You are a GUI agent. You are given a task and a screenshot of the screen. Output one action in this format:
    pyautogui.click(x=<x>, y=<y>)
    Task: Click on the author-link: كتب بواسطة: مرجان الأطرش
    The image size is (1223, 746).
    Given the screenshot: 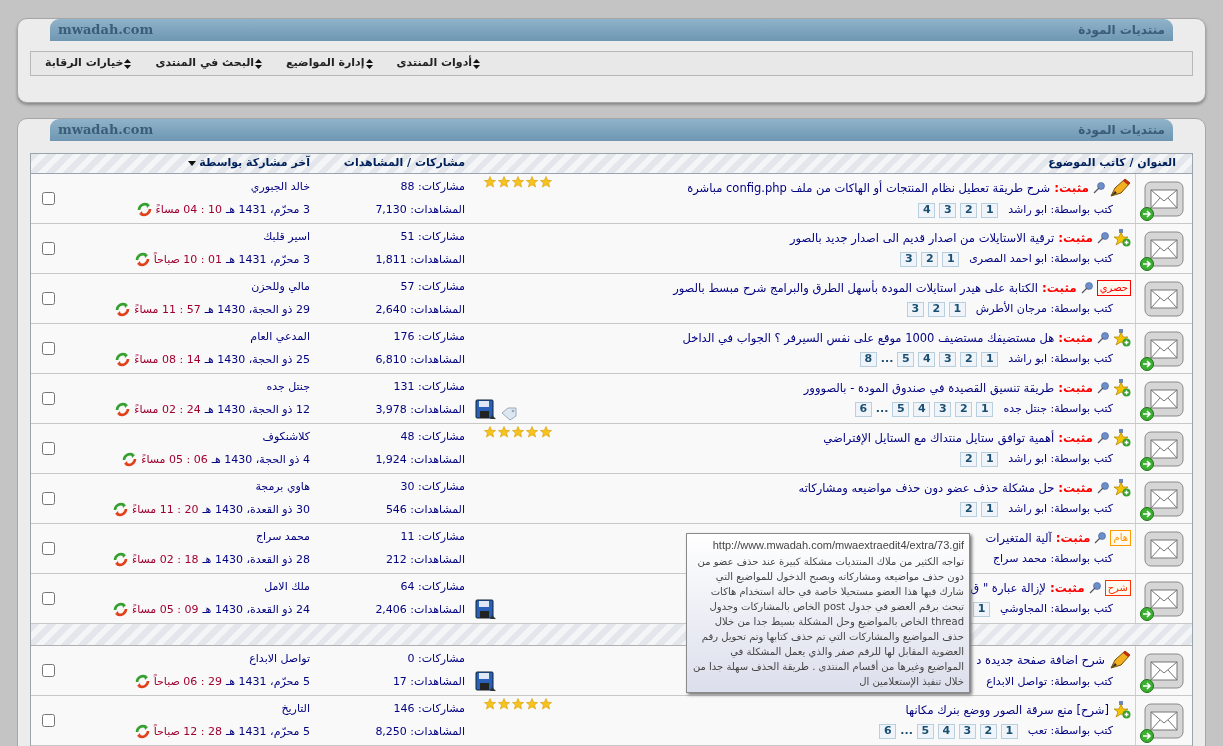 What is the action you would take?
    pyautogui.click(x=1044, y=309)
    